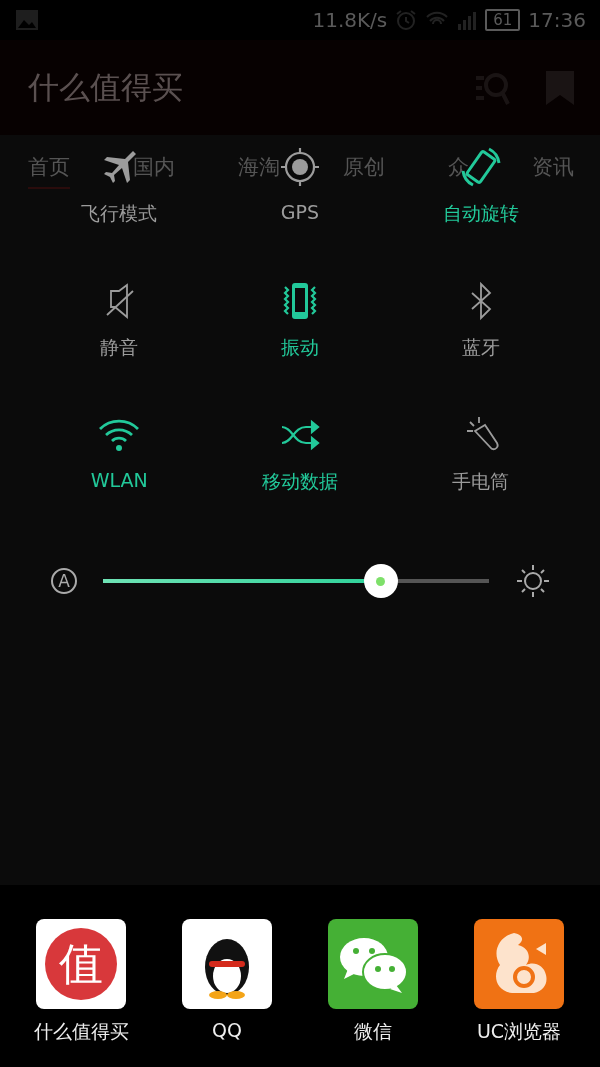 The height and width of the screenshot is (1067, 600). Describe the element at coordinates (503, 20) in the screenshot. I see `battery-level: 61` at that location.